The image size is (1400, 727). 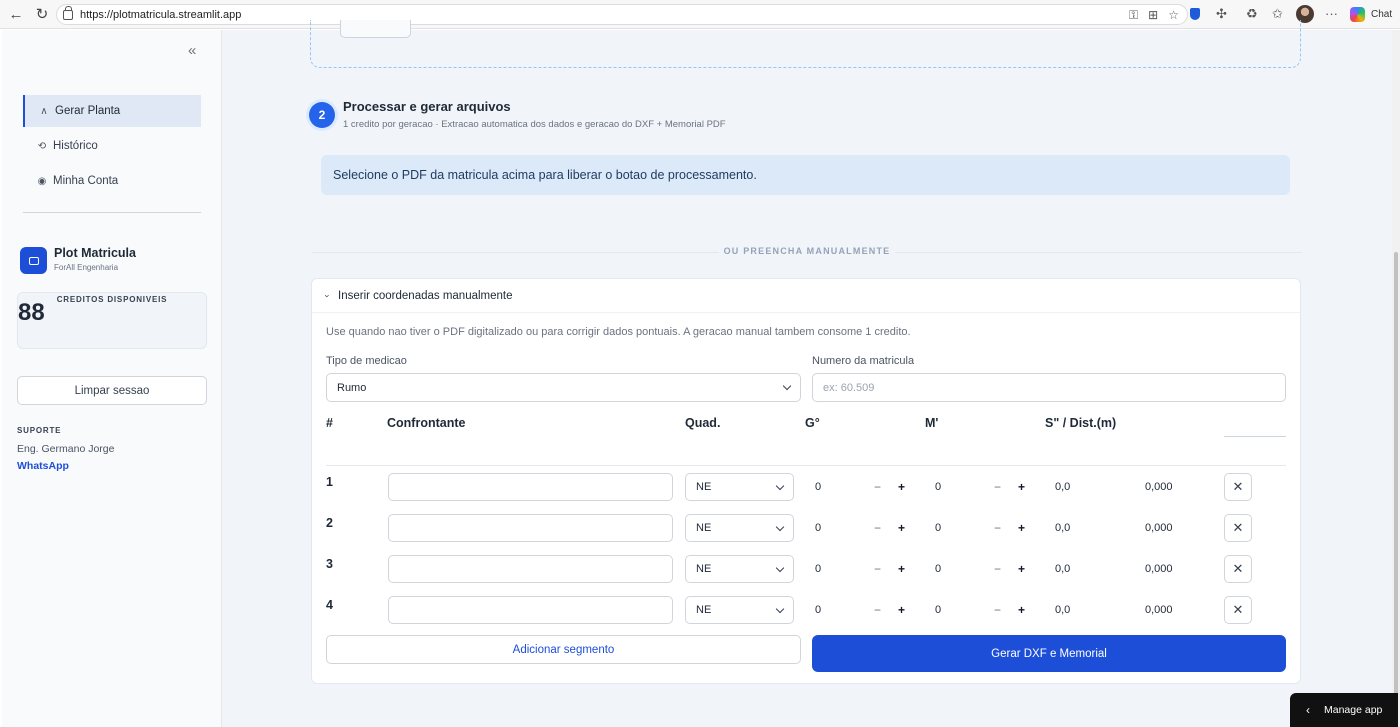 What do you see at coordinates (68, 12) in the screenshot?
I see `site-info-icon` at bounding box center [68, 12].